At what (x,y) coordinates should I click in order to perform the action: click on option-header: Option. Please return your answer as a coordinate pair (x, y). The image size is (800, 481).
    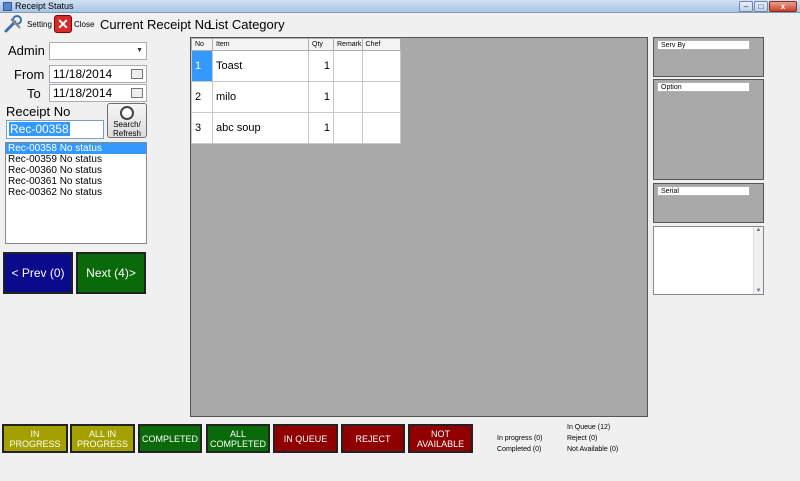
    Looking at the image, I should click on (703, 87).